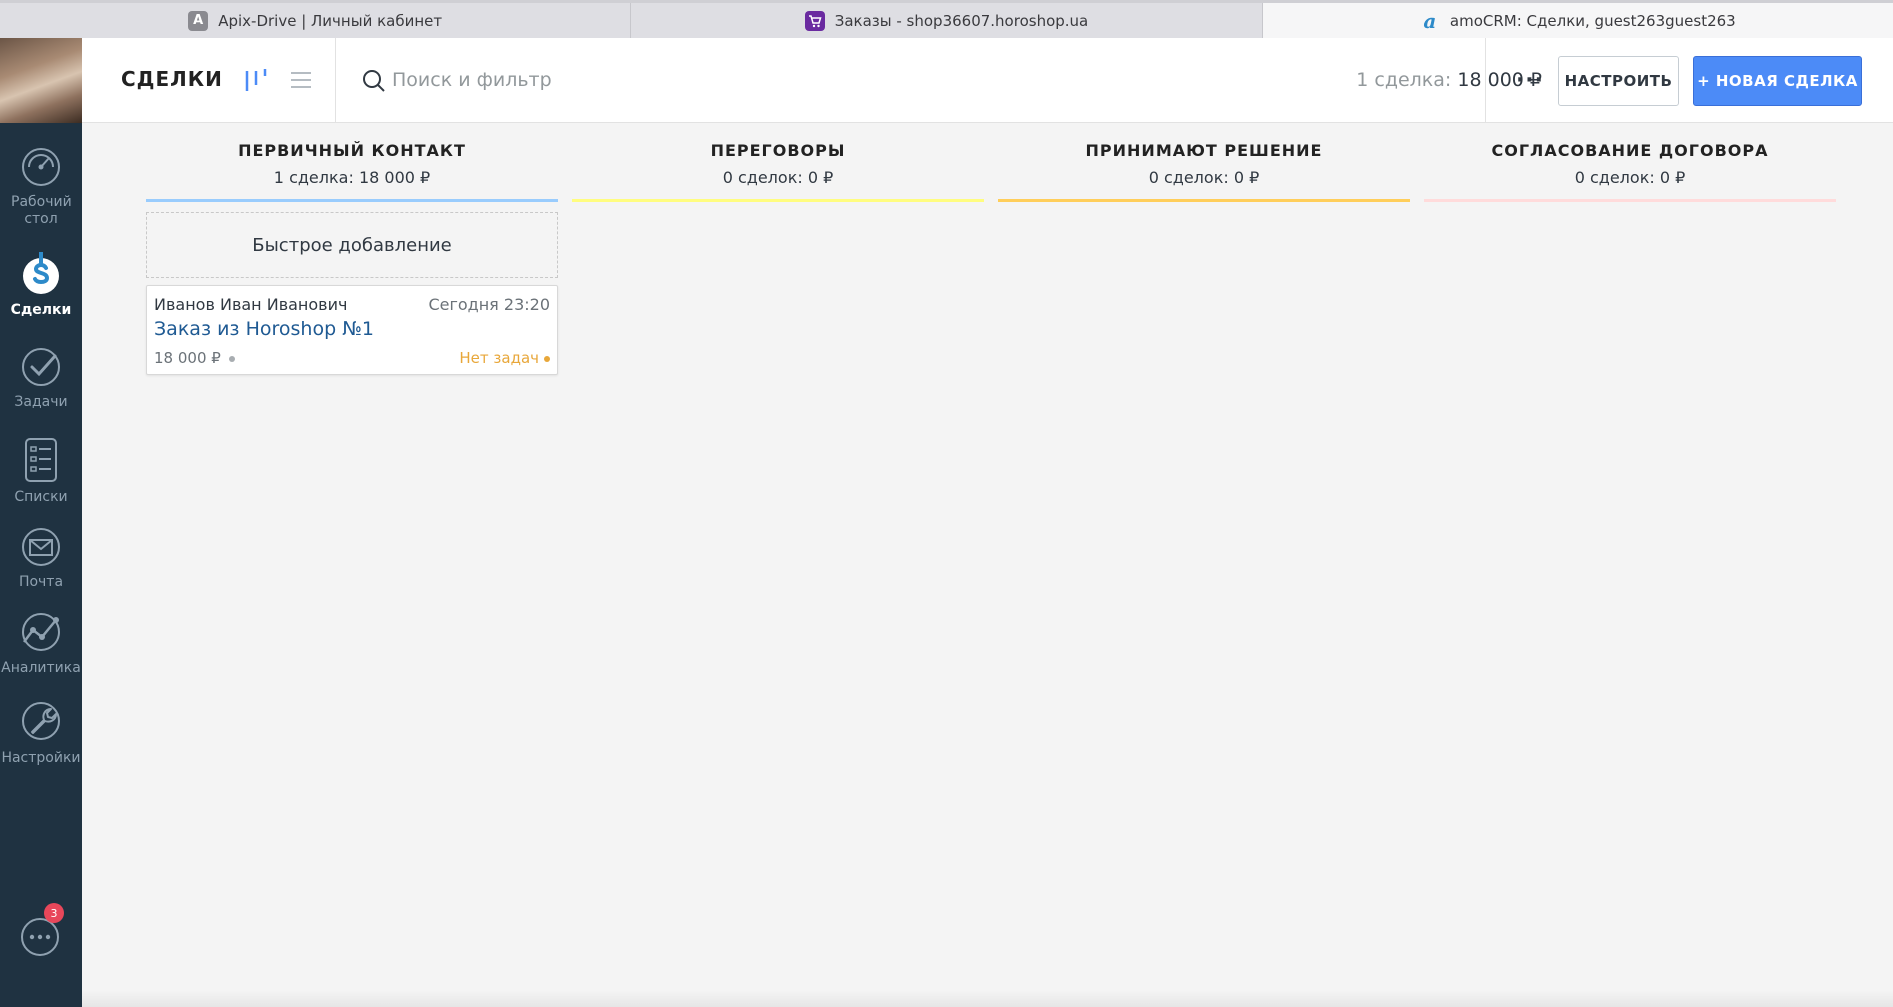 Image resolution: width=1893 pixels, height=1007 pixels. I want to click on dashboard-icon, so click(41, 167).